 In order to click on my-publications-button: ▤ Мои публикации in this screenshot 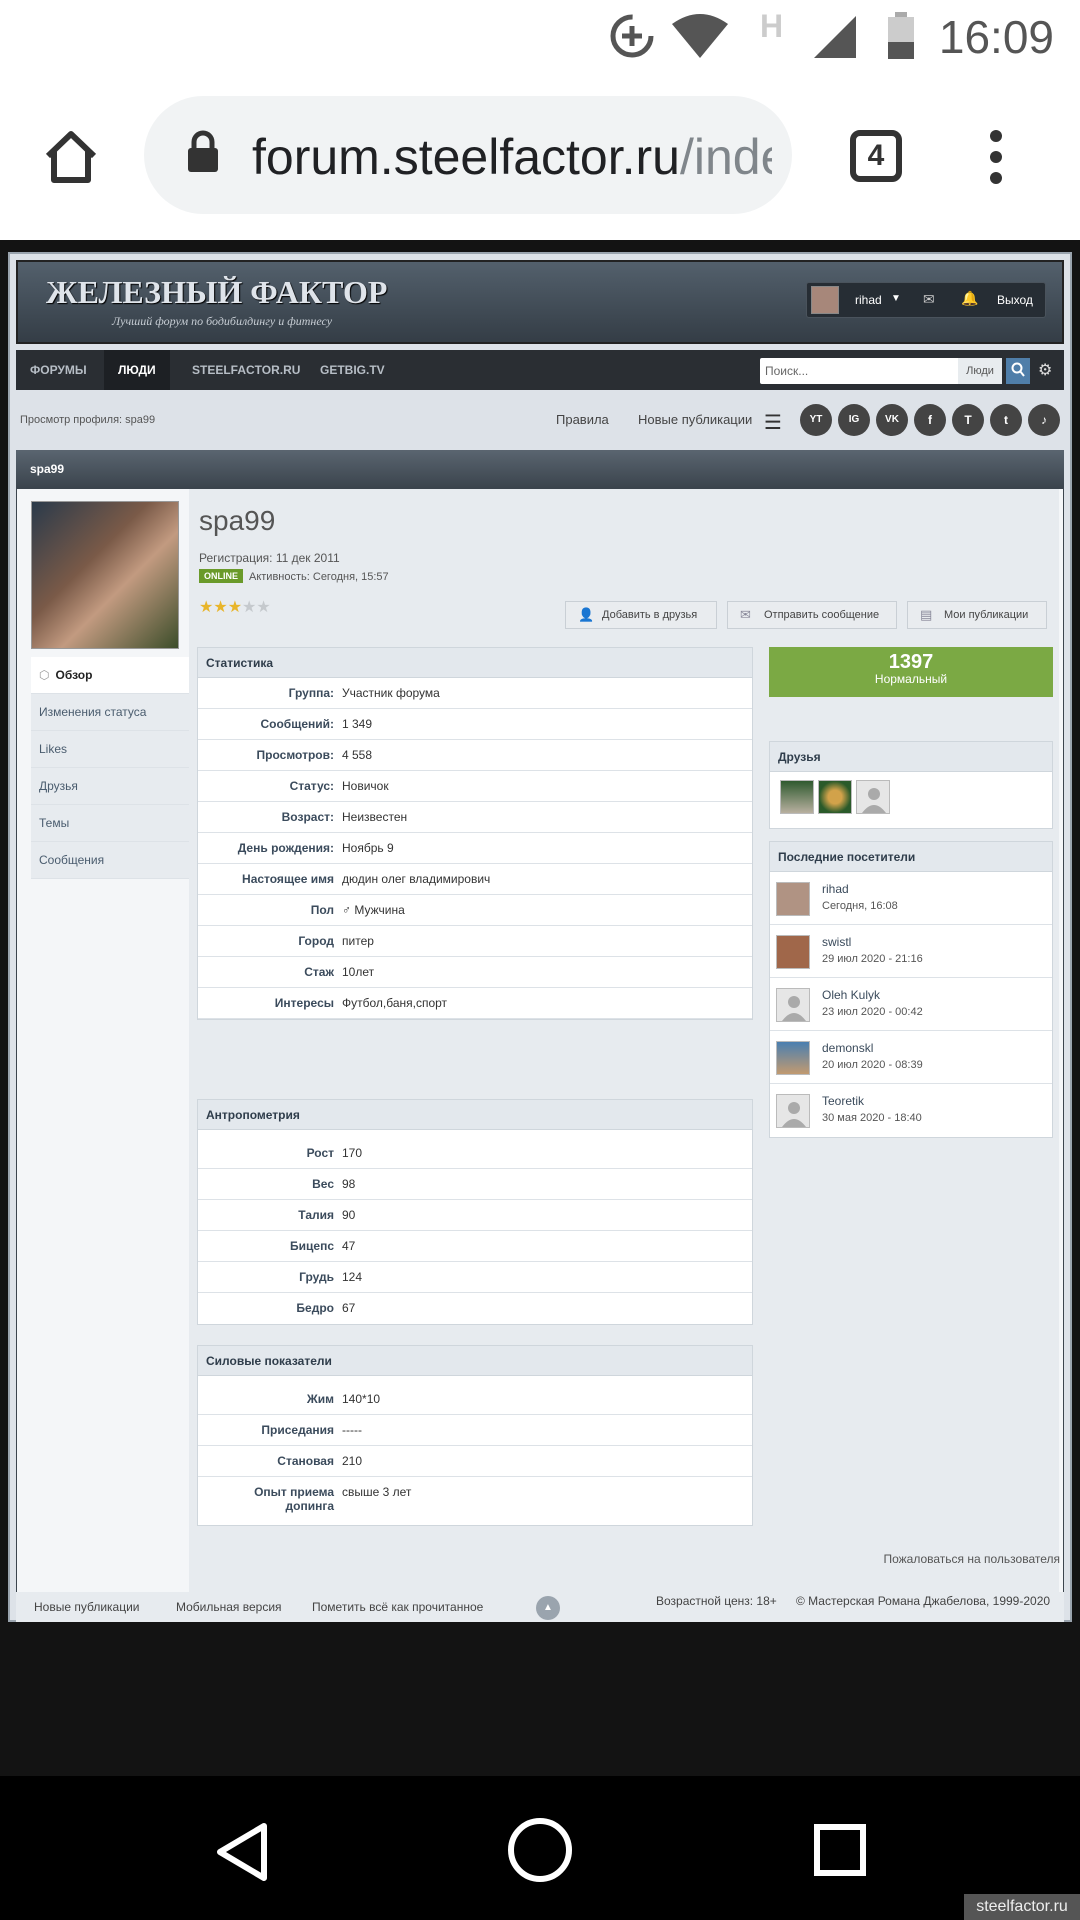, I will do `click(977, 615)`.